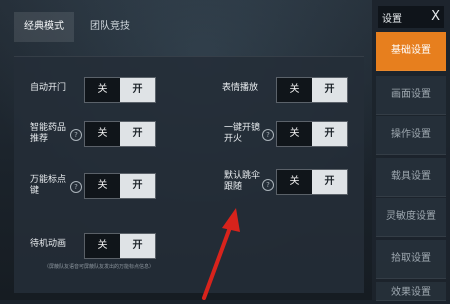 This screenshot has height=304, width=450. I want to click on toggle-parachute-follow: 关 开, so click(312, 182).